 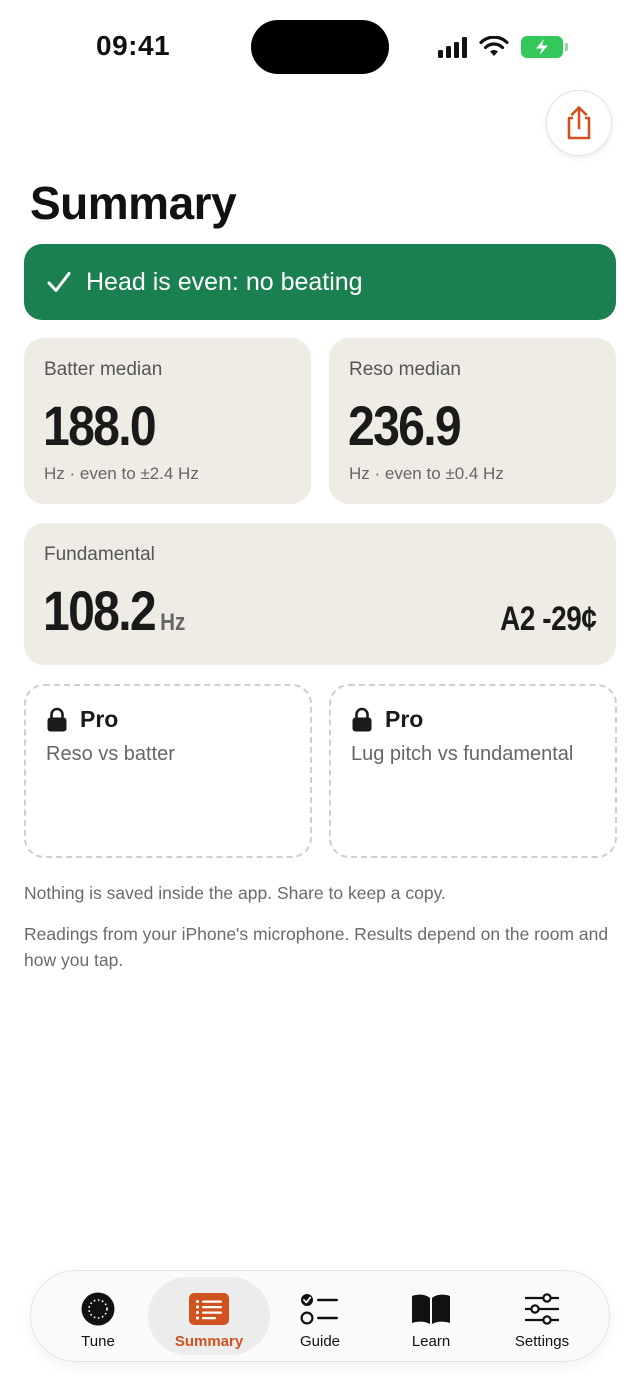 I want to click on status-banner: Head is even: no beating, so click(x=320, y=282).